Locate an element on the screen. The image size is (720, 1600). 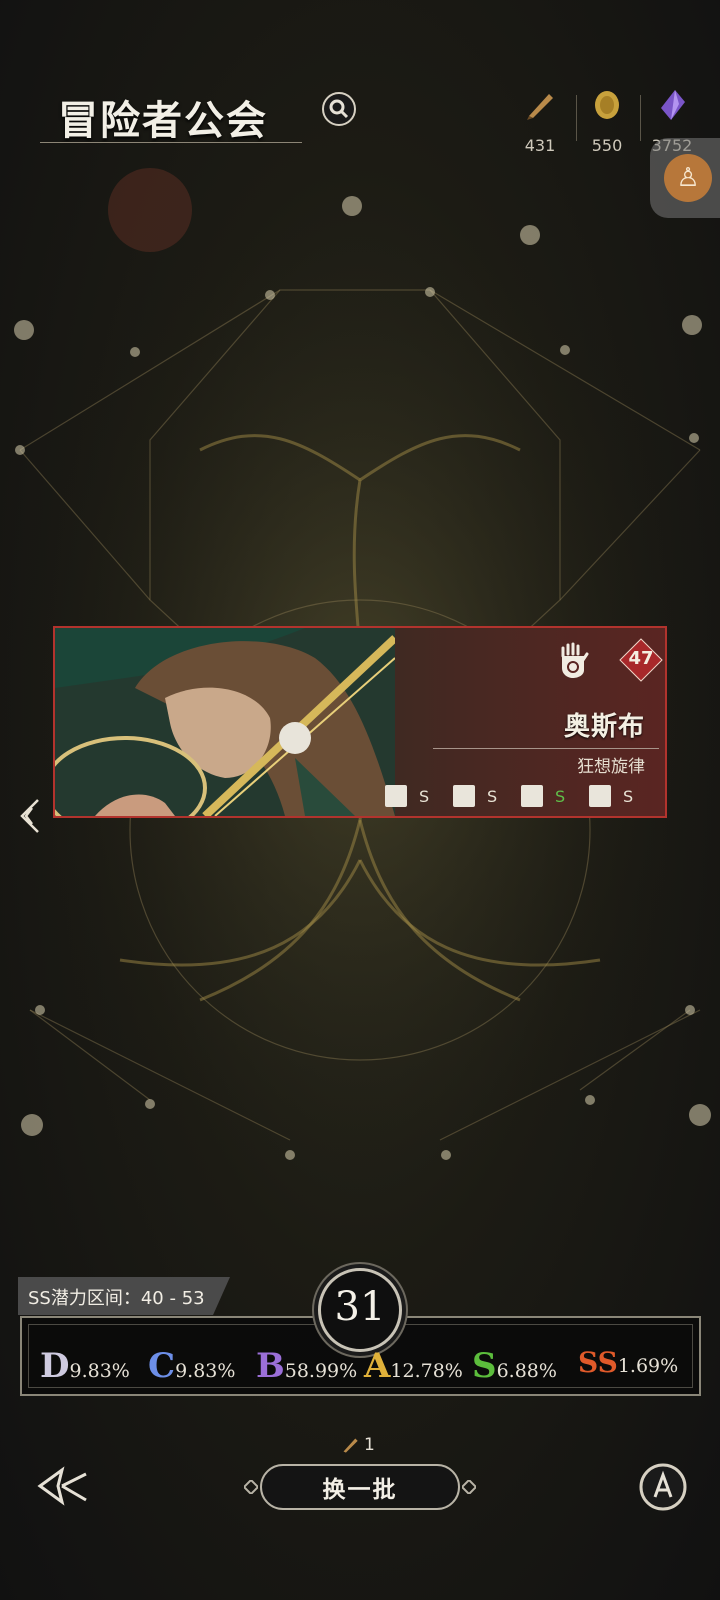
rank-number: 47 is located at coordinates (641, 658).